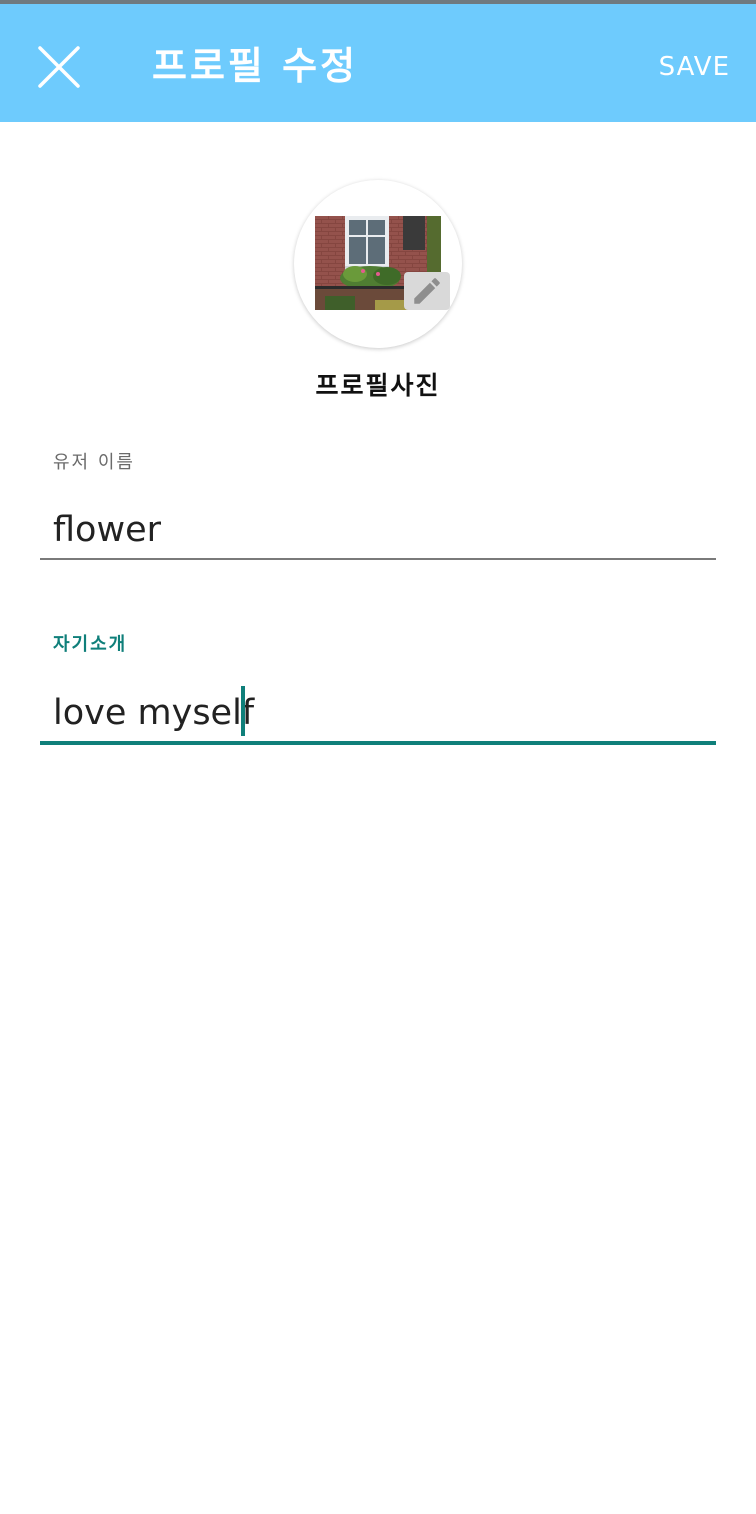 The height and width of the screenshot is (1514, 756). What do you see at coordinates (243, 711) in the screenshot?
I see `text-cursor` at bounding box center [243, 711].